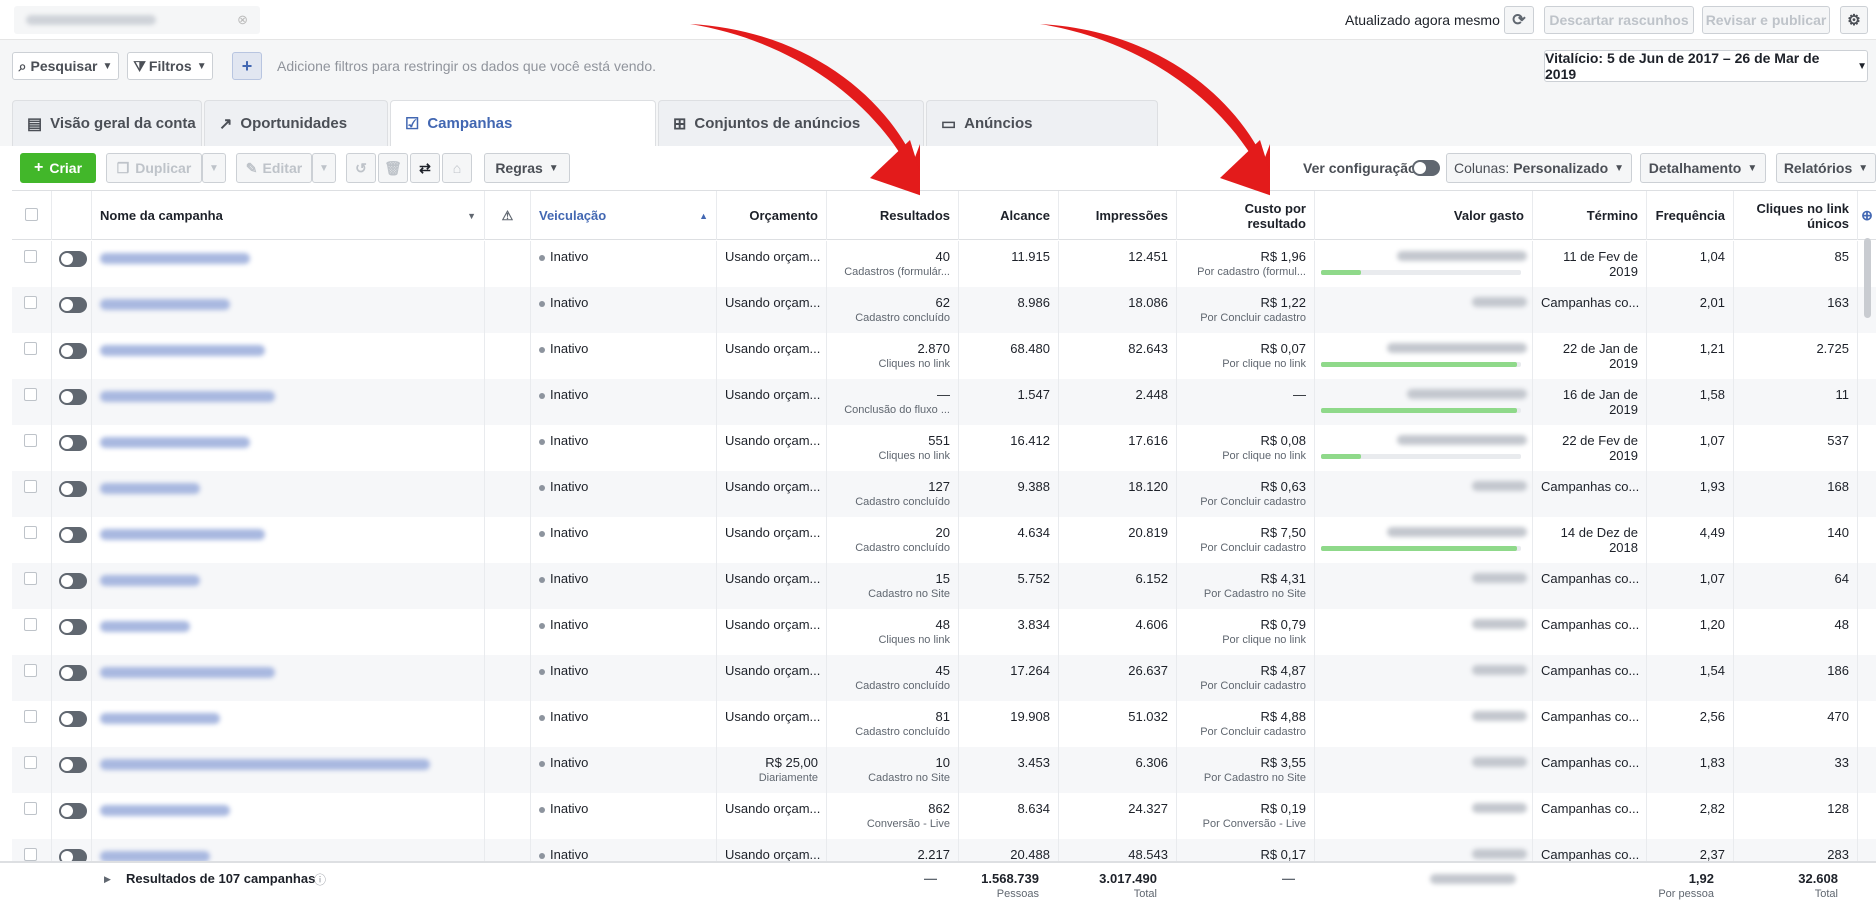 The height and width of the screenshot is (913, 1876). Describe the element at coordinates (1424, 215) in the screenshot. I see `column-header-amount-spent: Valor gasto` at that location.